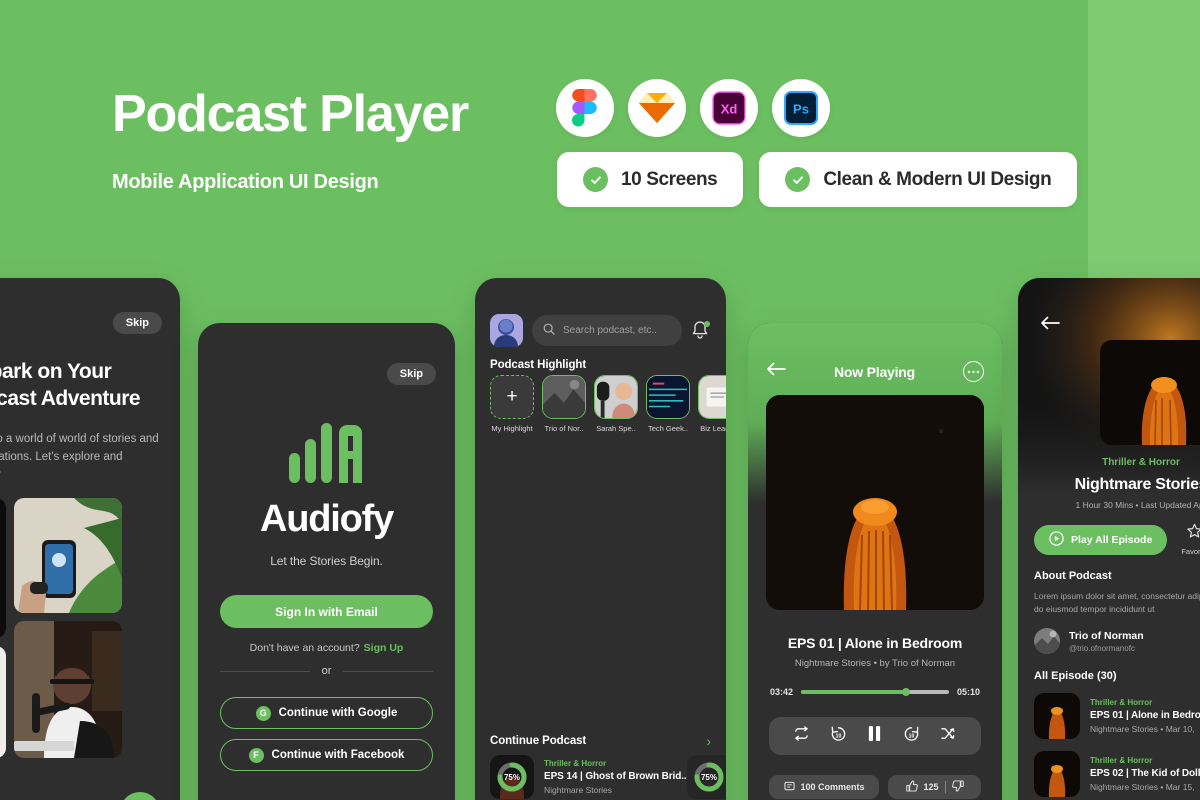 Image resolution: width=1200 pixels, height=800 pixels. I want to click on highlight-label: Biz Leader.., so click(713, 428).